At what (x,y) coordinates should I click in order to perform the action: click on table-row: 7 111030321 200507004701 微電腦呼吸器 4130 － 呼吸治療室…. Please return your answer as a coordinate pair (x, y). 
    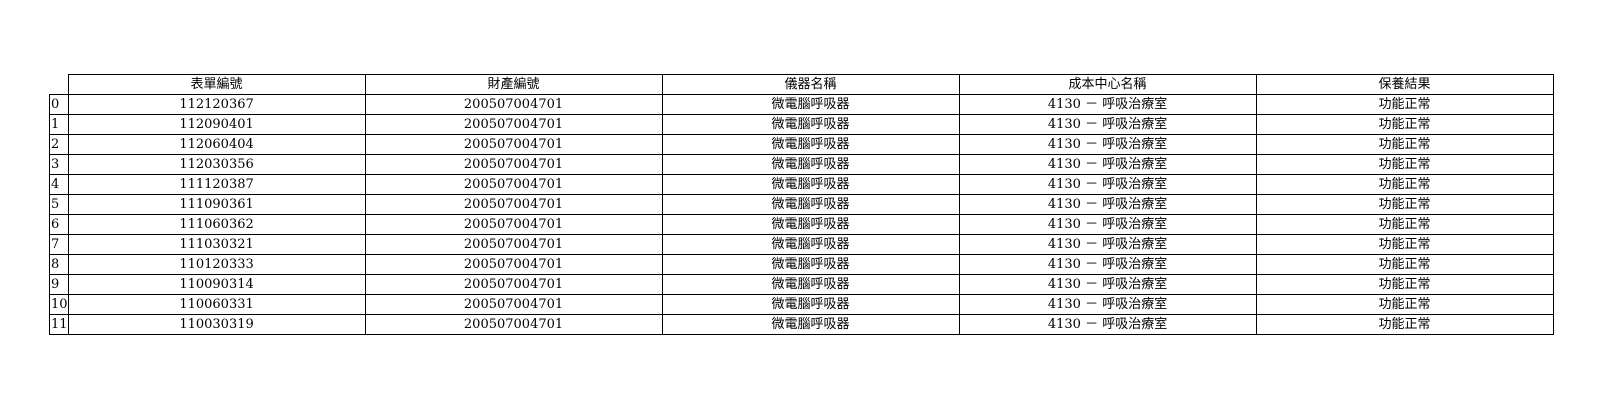
    Looking at the image, I should click on (801, 244).